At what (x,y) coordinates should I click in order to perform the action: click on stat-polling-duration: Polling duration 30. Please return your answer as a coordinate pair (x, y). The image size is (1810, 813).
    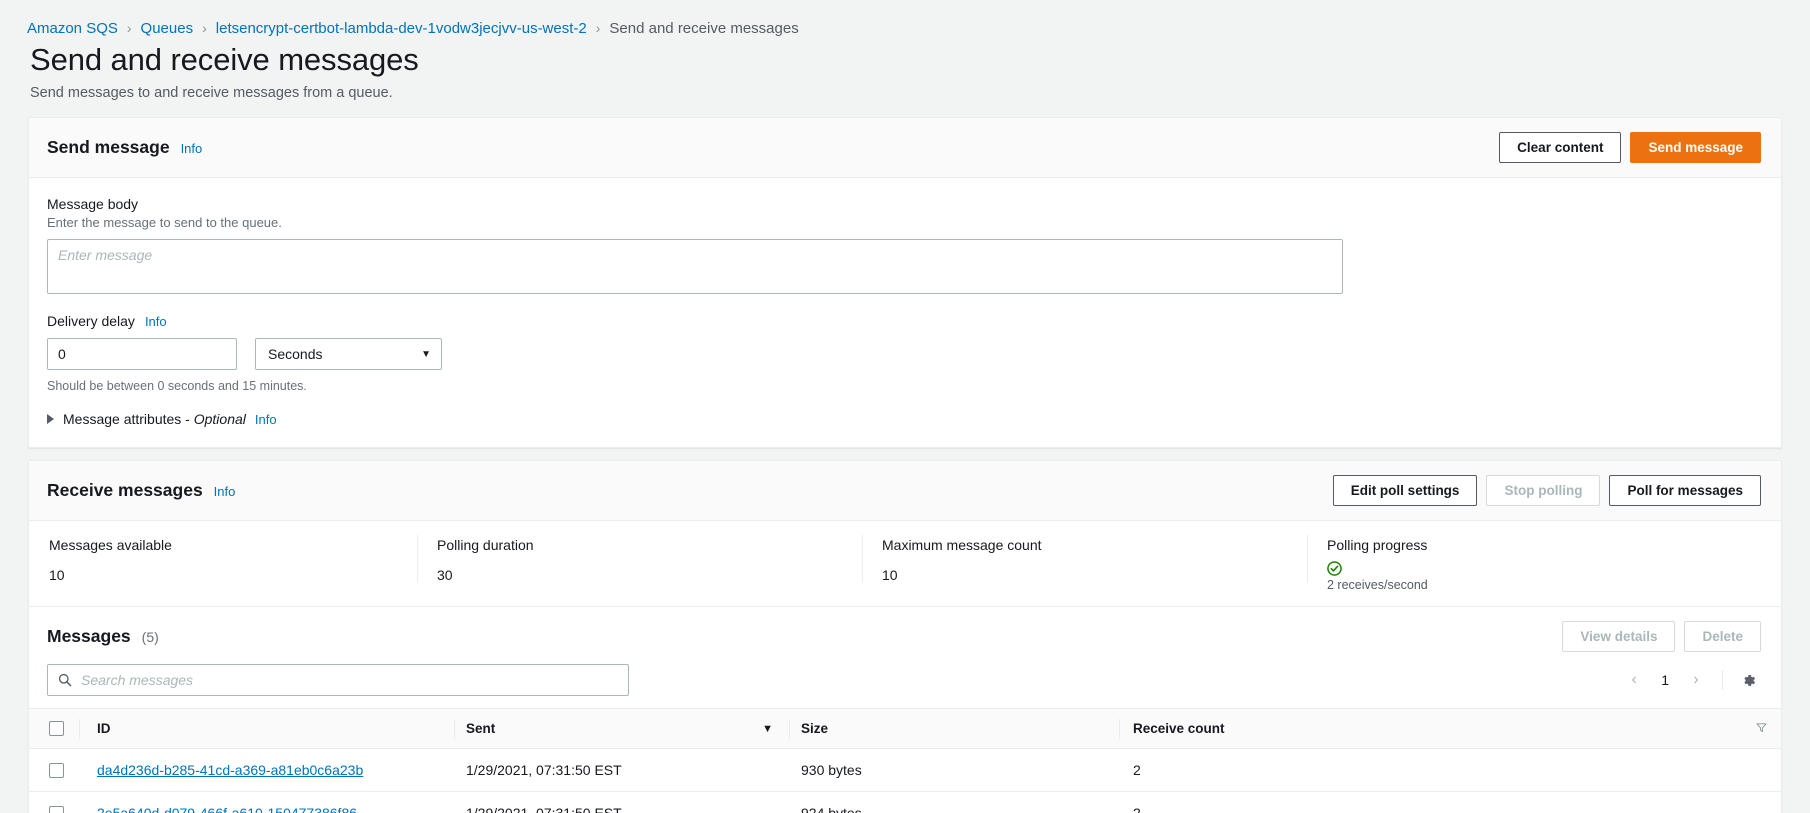
    Looking at the image, I should click on (639, 563).